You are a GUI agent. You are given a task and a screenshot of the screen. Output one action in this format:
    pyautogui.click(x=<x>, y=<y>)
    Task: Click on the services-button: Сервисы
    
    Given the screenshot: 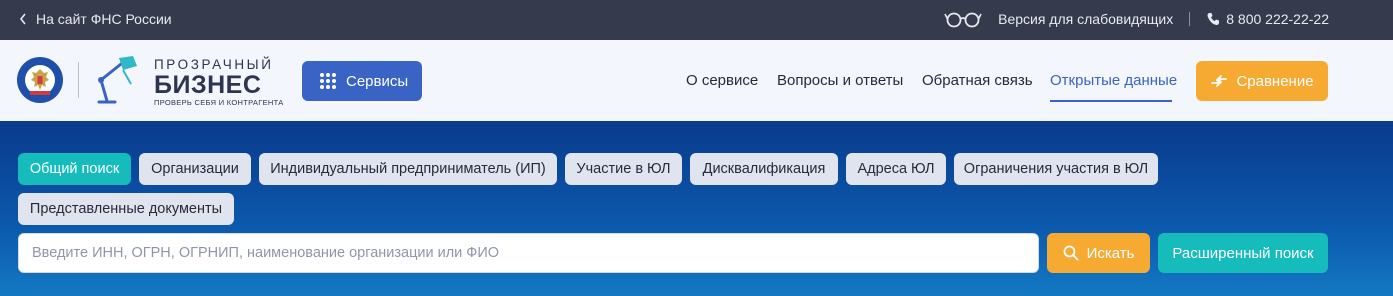 What is the action you would take?
    pyautogui.click(x=362, y=81)
    